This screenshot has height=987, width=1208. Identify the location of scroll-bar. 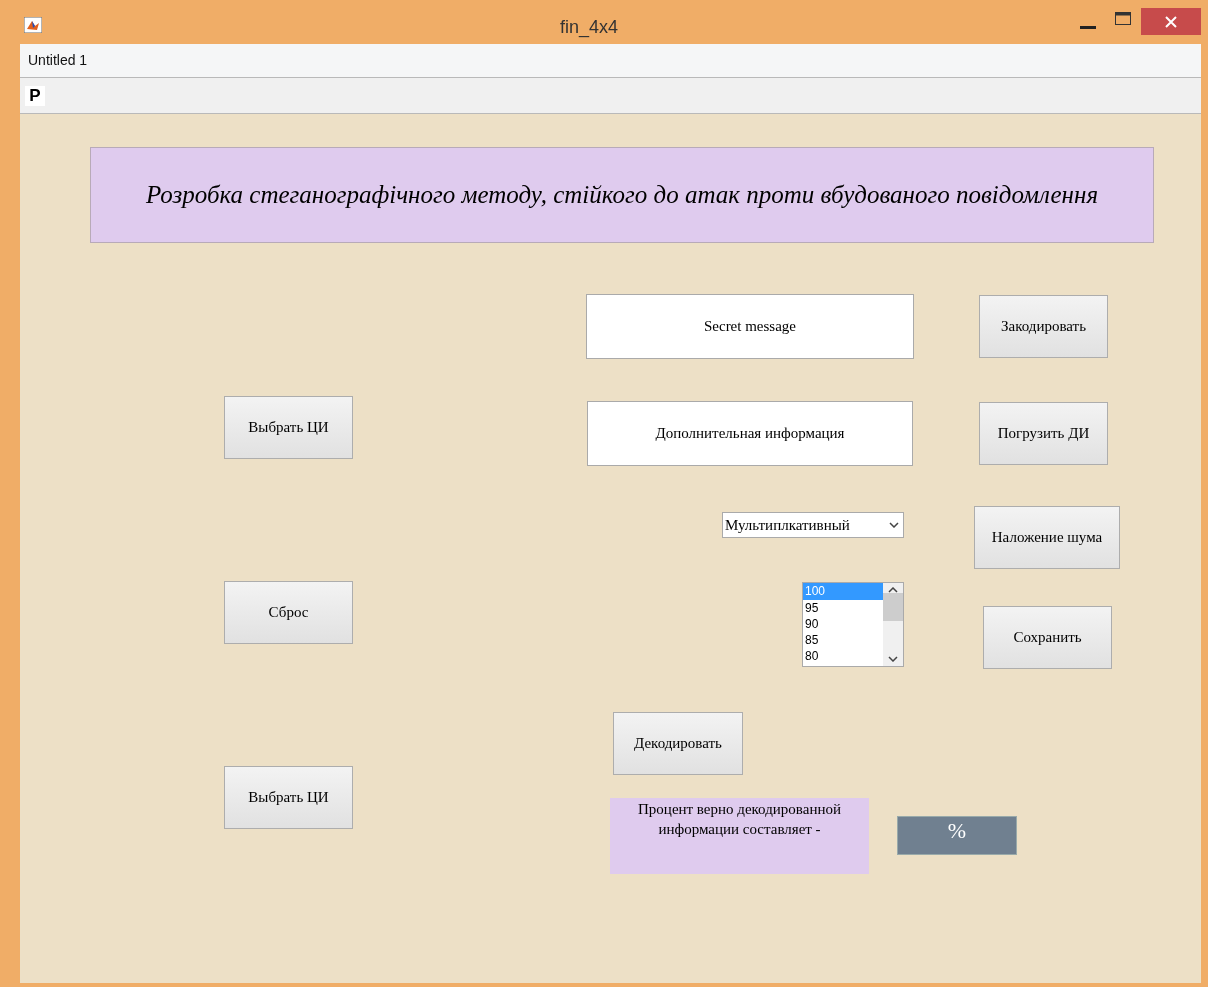
(893, 624).